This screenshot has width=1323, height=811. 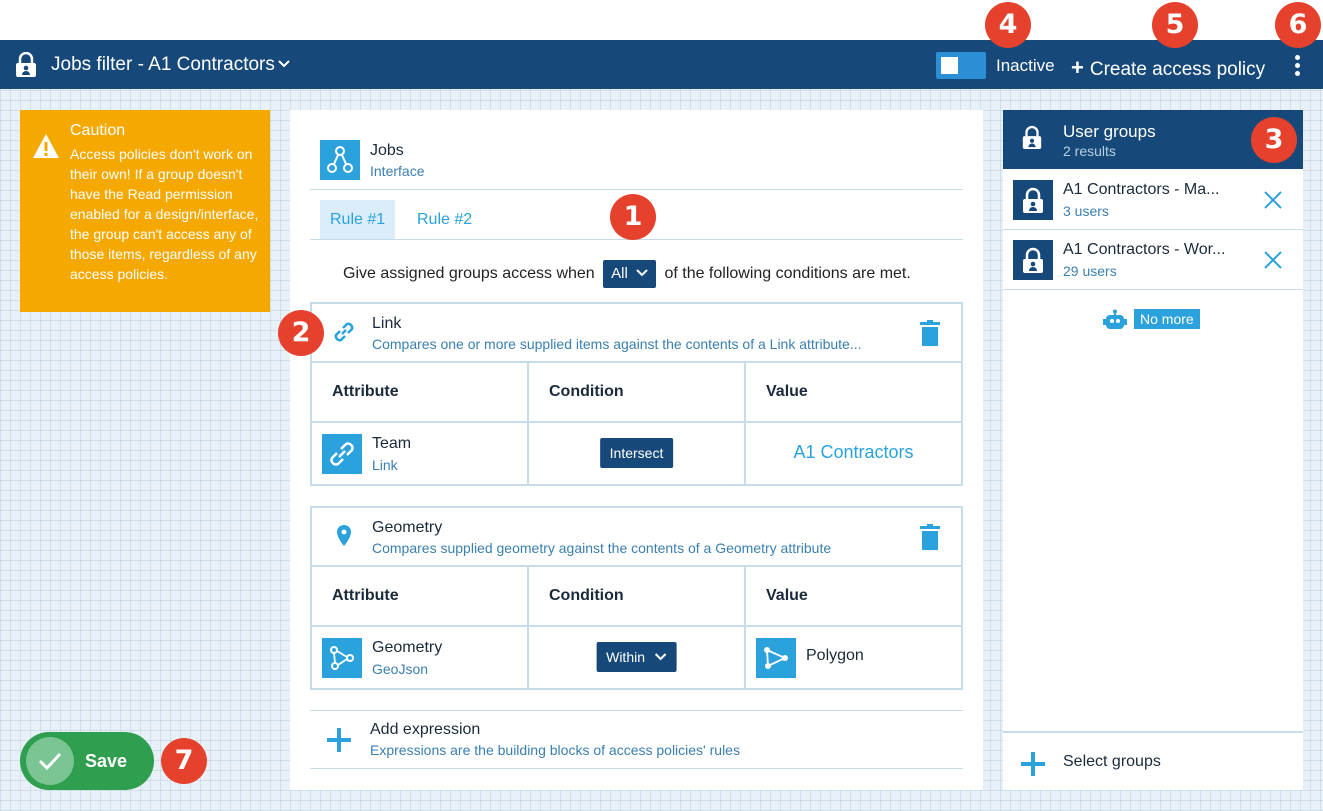 I want to click on group-user-count: 3 users, so click(x=1086, y=211).